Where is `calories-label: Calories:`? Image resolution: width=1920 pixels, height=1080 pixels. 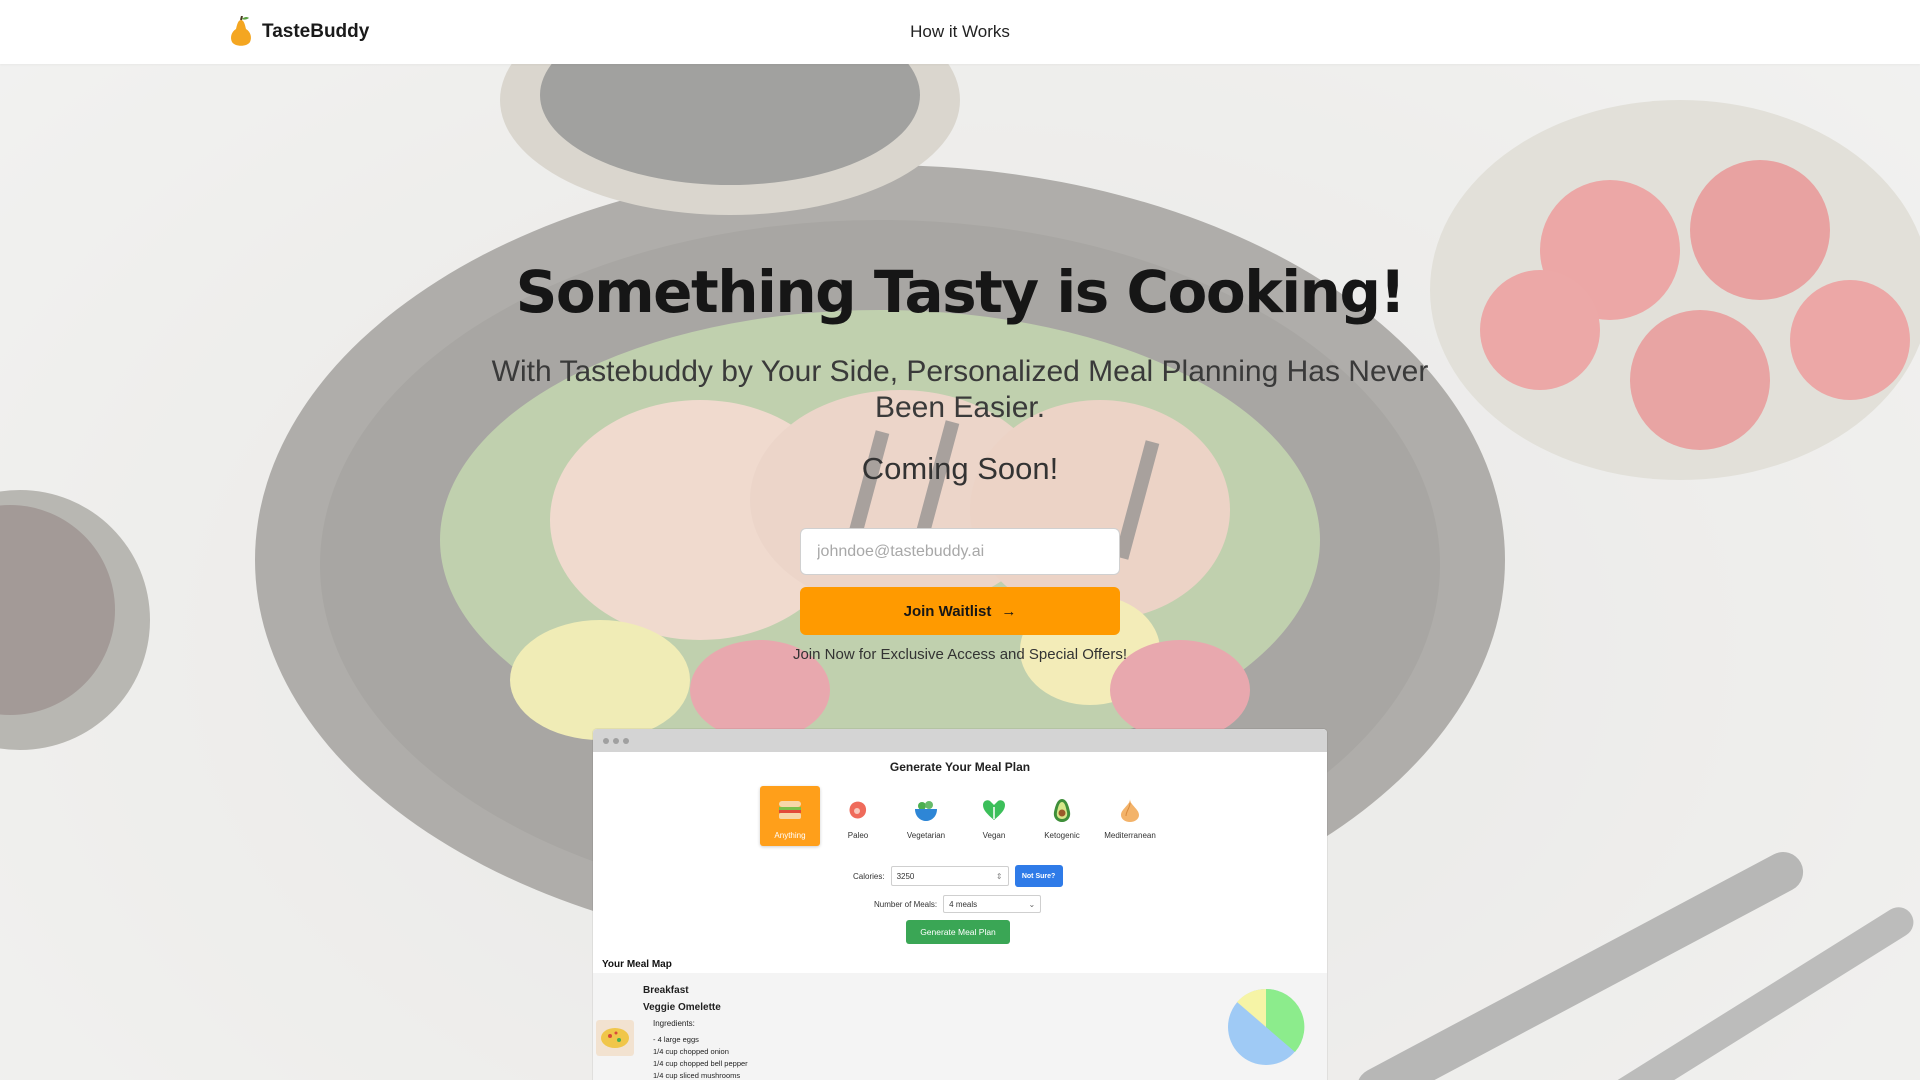
calories-label: Calories: is located at coordinates (869, 876).